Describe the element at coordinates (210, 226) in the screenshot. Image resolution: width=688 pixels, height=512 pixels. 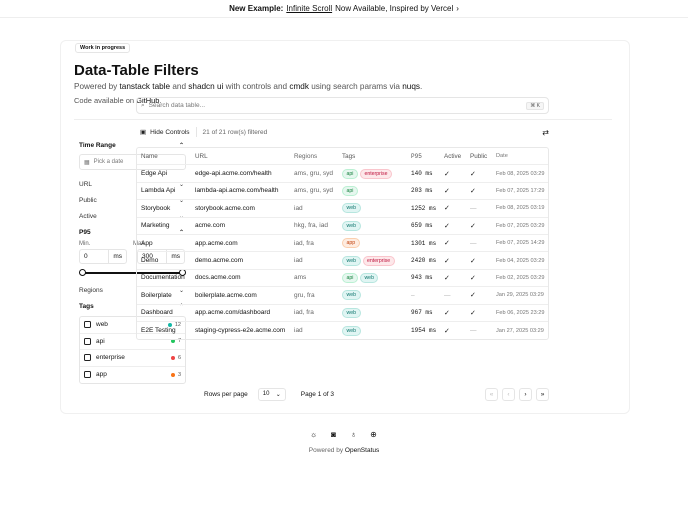
I see `cell-url: acme.com` at that location.